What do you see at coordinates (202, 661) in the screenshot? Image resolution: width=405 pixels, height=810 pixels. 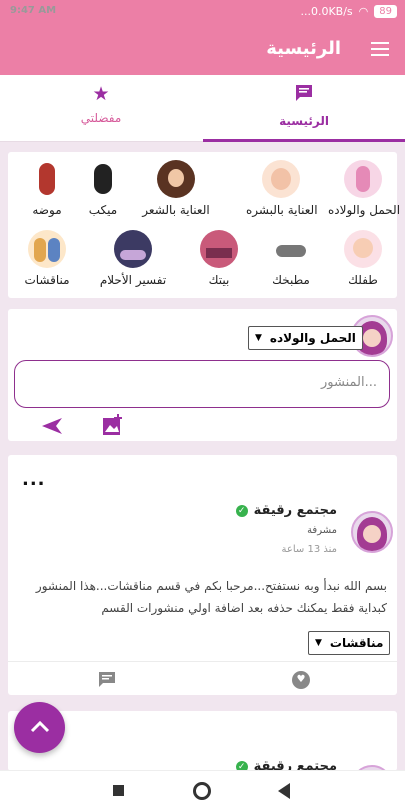 I see `divider` at bounding box center [202, 661].